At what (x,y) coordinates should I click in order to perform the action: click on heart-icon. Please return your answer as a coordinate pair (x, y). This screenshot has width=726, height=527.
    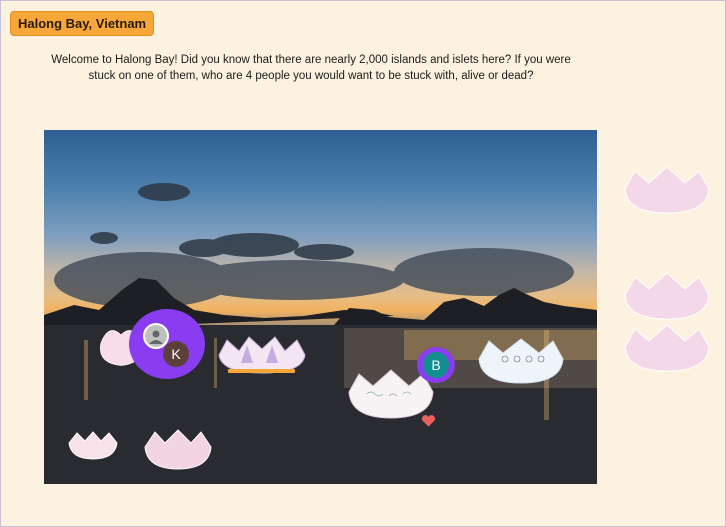
    Looking at the image, I should click on (428, 421).